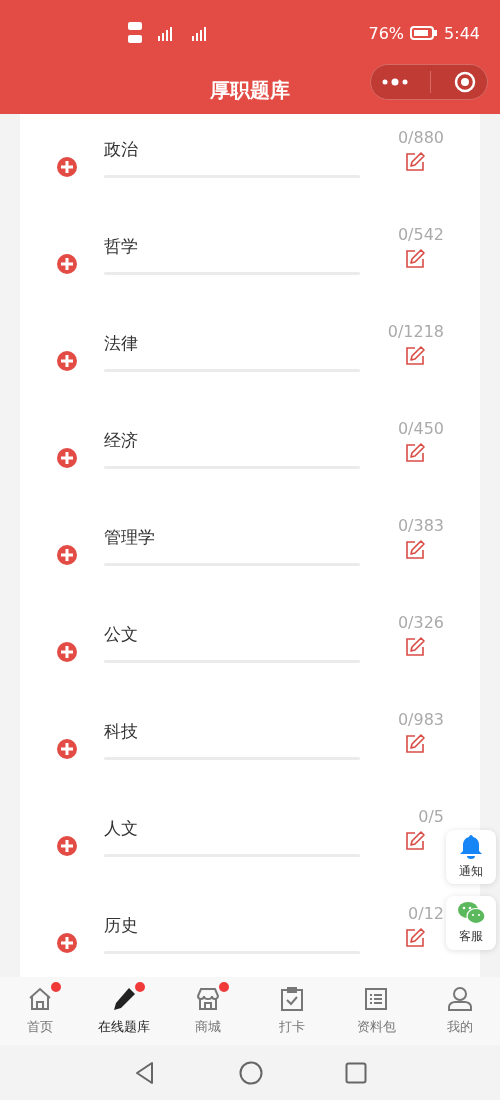  What do you see at coordinates (420, 719) in the screenshot?
I see `progress-count: 0/983` at bounding box center [420, 719].